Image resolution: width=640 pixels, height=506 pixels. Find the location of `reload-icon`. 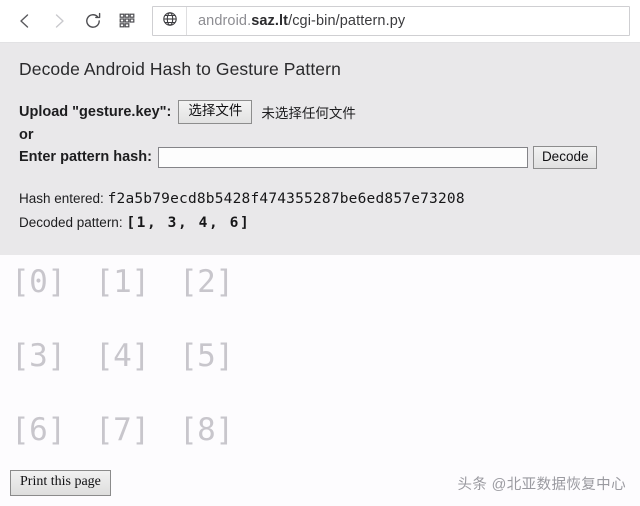

reload-icon is located at coordinates (93, 21).